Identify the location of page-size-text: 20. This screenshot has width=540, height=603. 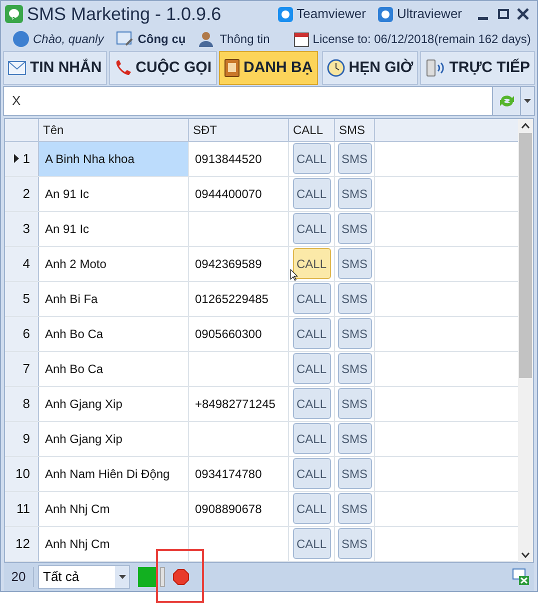
(19, 577).